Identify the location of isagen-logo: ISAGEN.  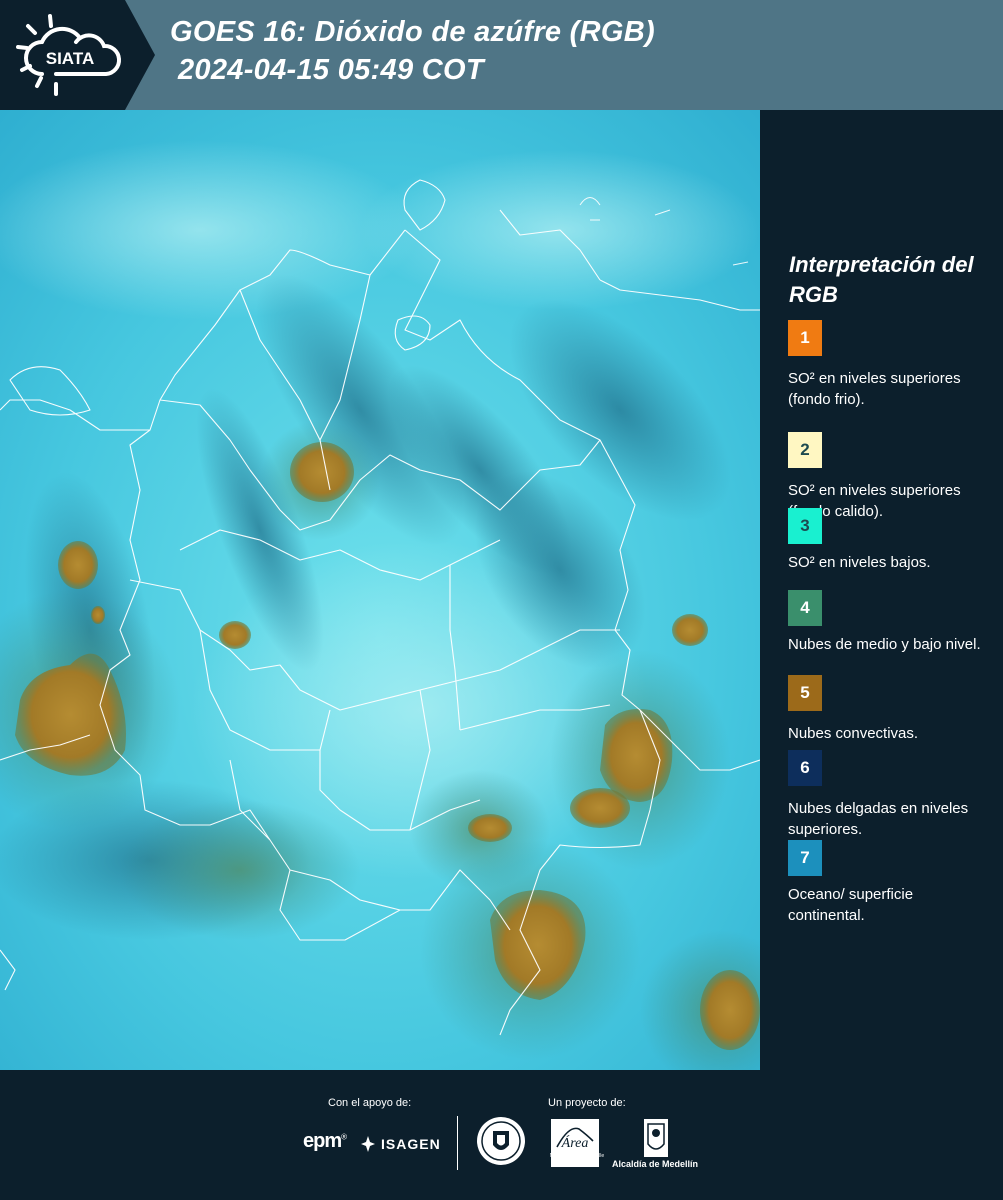
(400, 1144).